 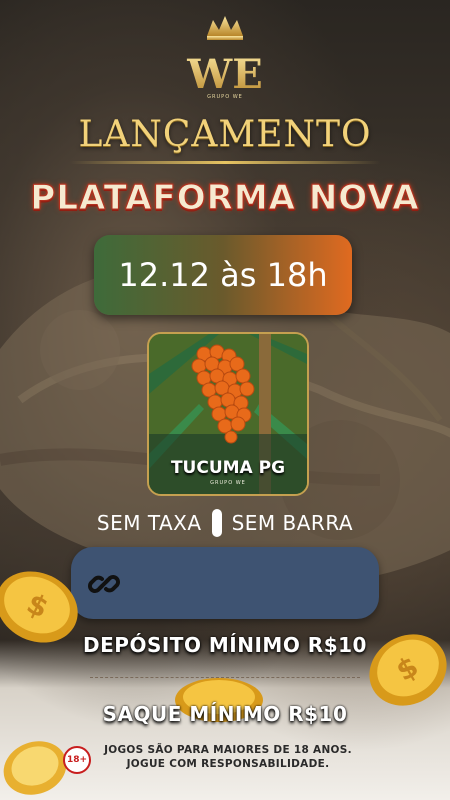 I want to click on brand-logo: WE GRUPO WE, so click(x=225, y=59).